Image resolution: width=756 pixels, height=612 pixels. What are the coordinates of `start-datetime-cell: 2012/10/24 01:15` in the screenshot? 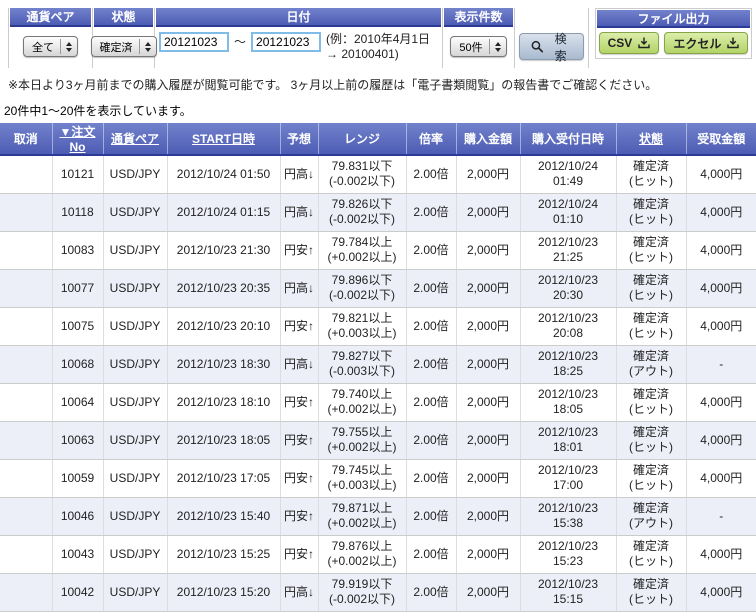 It's located at (223, 212).